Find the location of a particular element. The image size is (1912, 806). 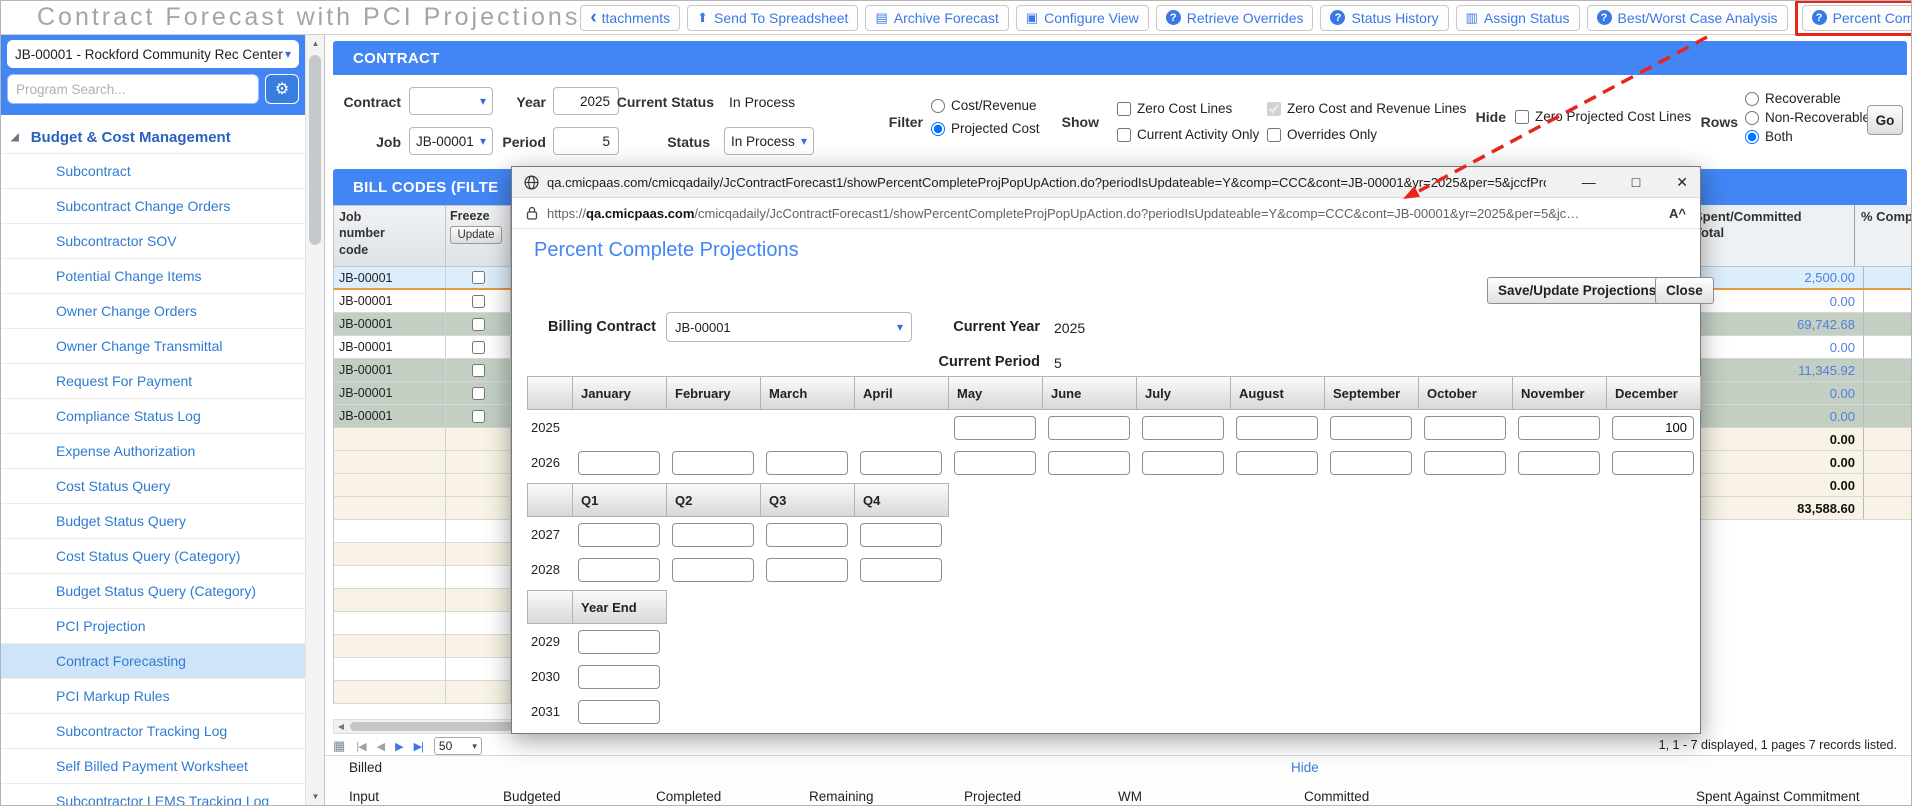

checkbox-option-zero-cost-lines: Zero Cost Lines is located at coordinates (1192, 108).